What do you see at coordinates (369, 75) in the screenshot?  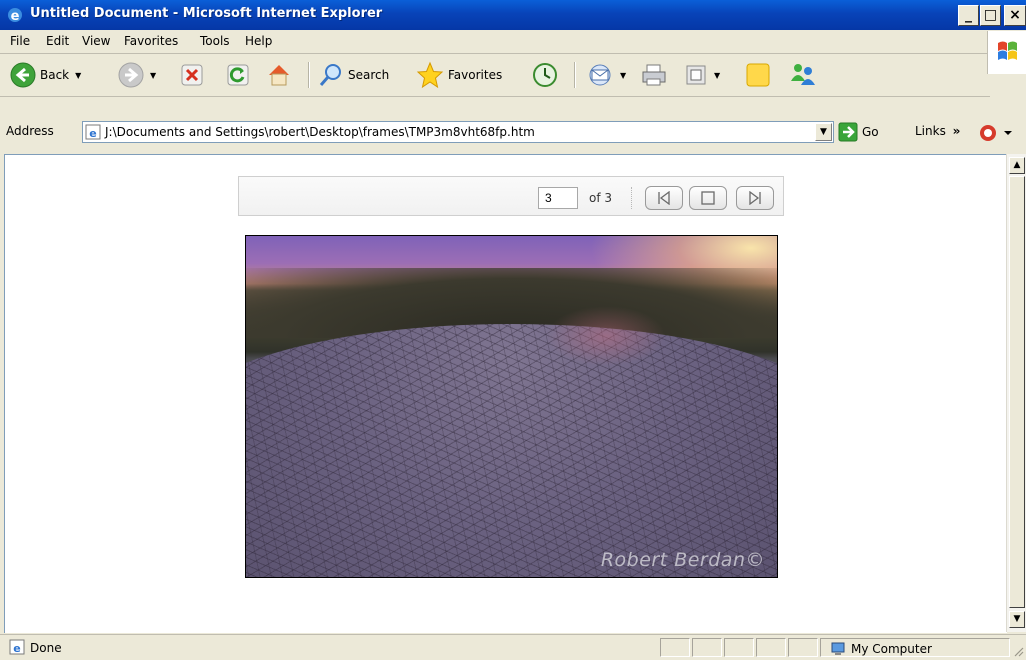 I see `search-label: Search` at bounding box center [369, 75].